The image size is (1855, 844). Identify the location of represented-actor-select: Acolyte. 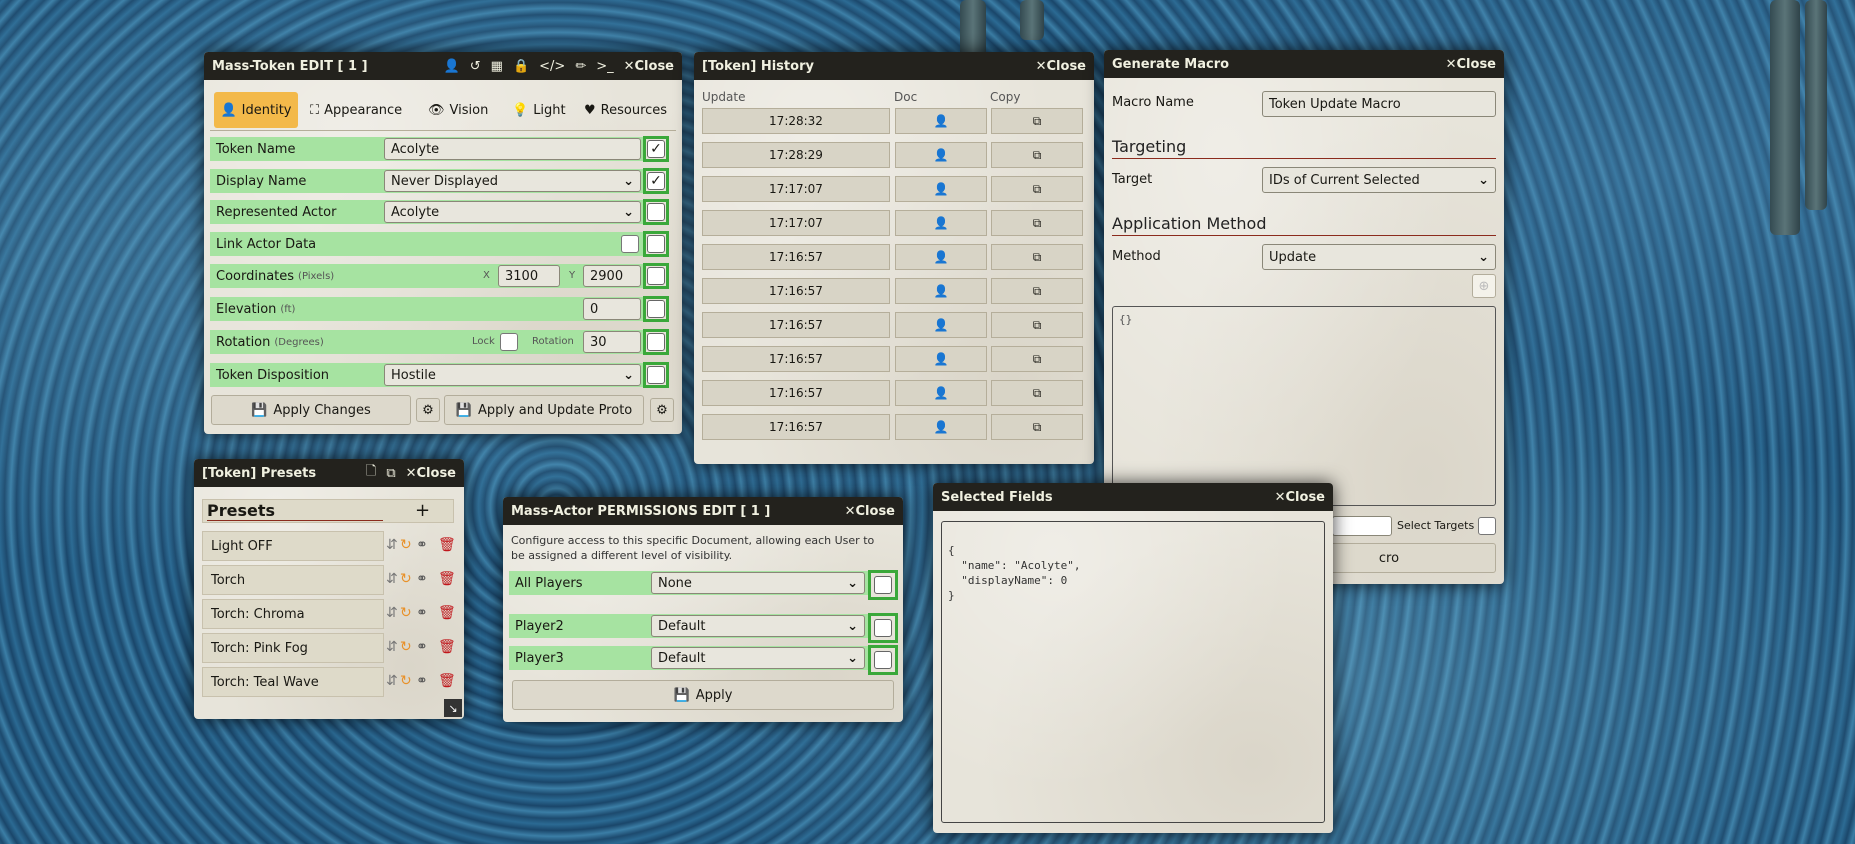
(512, 212).